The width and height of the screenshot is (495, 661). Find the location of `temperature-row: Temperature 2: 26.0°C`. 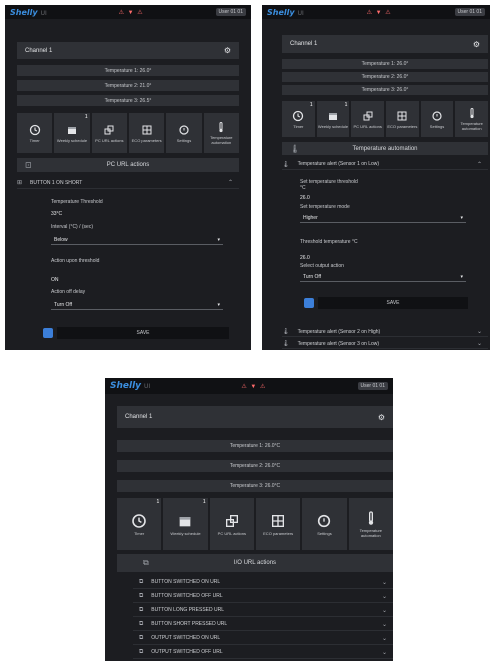

temperature-row: Temperature 2: 26.0°C is located at coordinates (255, 466).